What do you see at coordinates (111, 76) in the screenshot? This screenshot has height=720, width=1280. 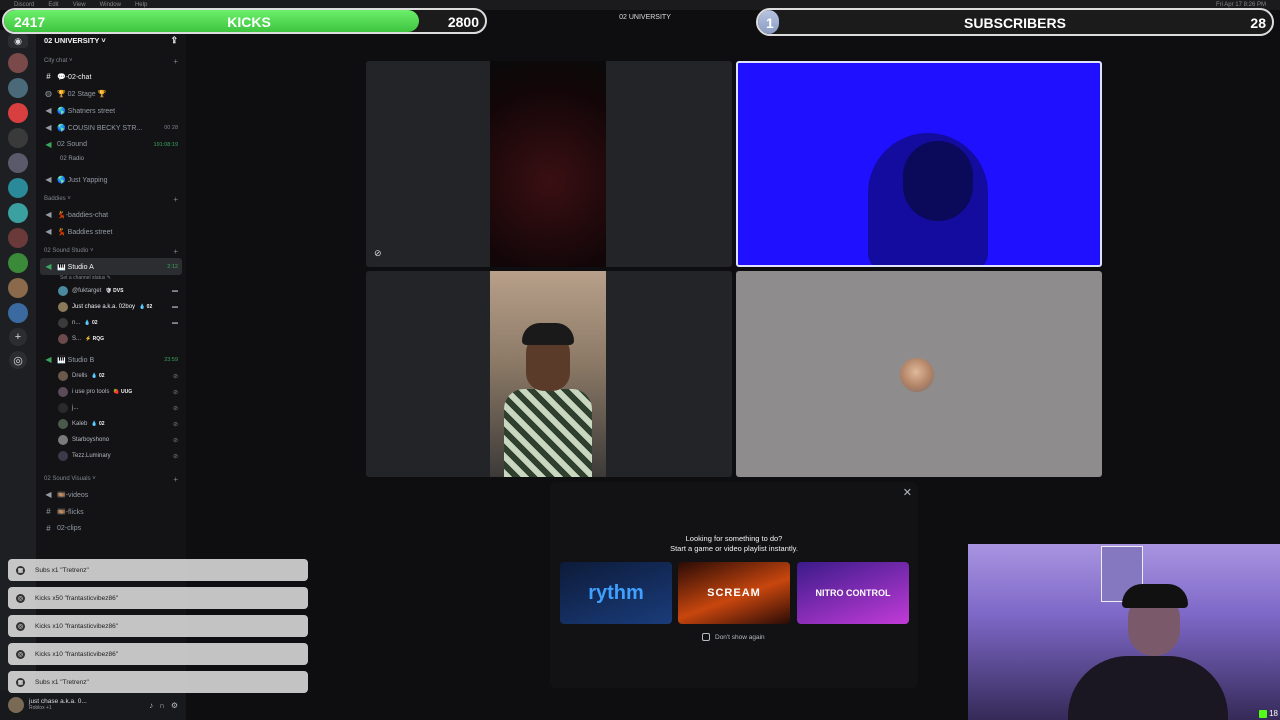 I see `channel-02-chat: # 💬-02-chat` at bounding box center [111, 76].